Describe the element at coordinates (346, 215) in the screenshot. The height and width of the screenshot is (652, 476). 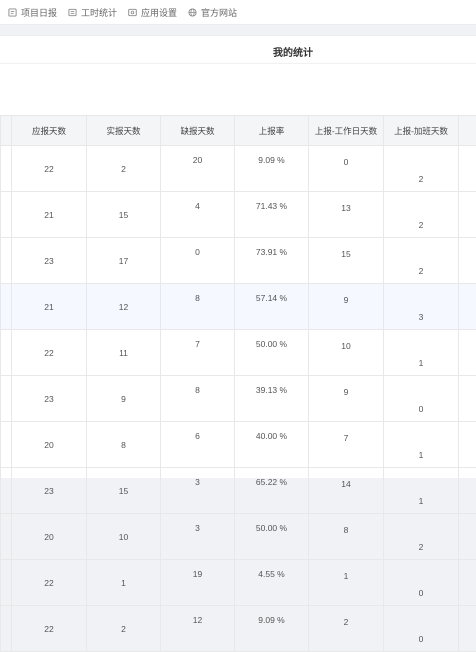
I see `workday-days-cell: 13` at that location.